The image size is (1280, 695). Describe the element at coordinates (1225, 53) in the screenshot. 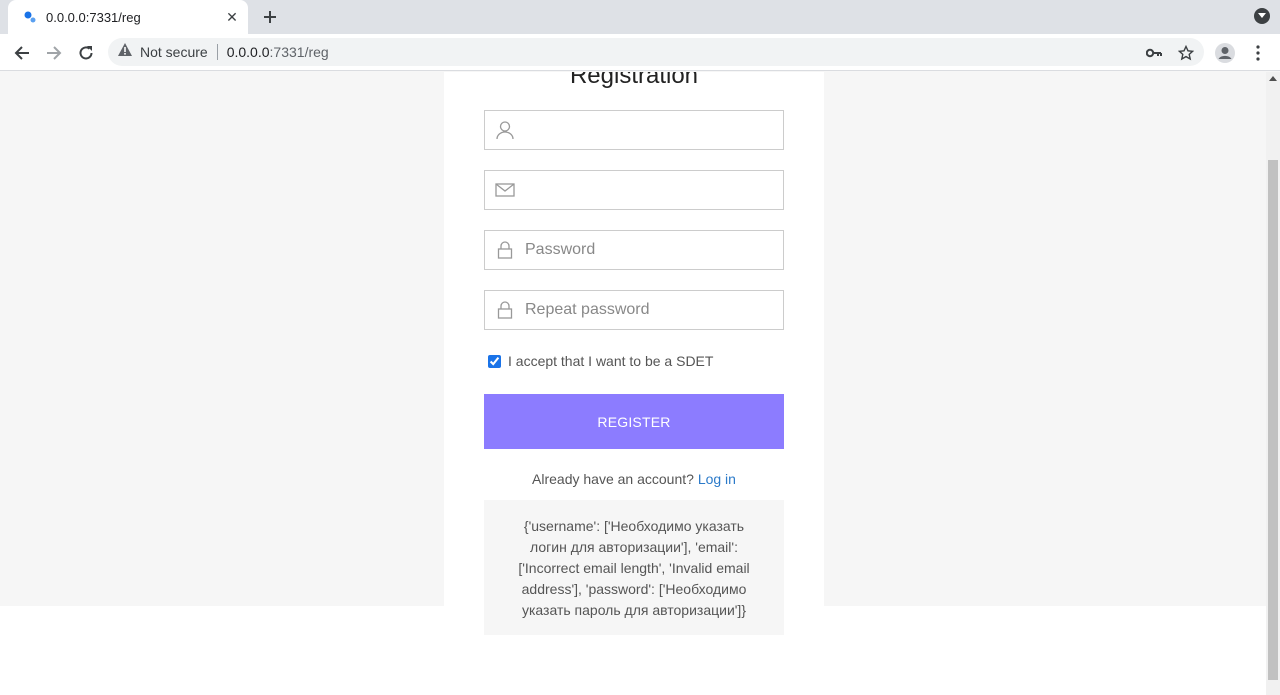

I see `profile-avatar-icon` at that location.